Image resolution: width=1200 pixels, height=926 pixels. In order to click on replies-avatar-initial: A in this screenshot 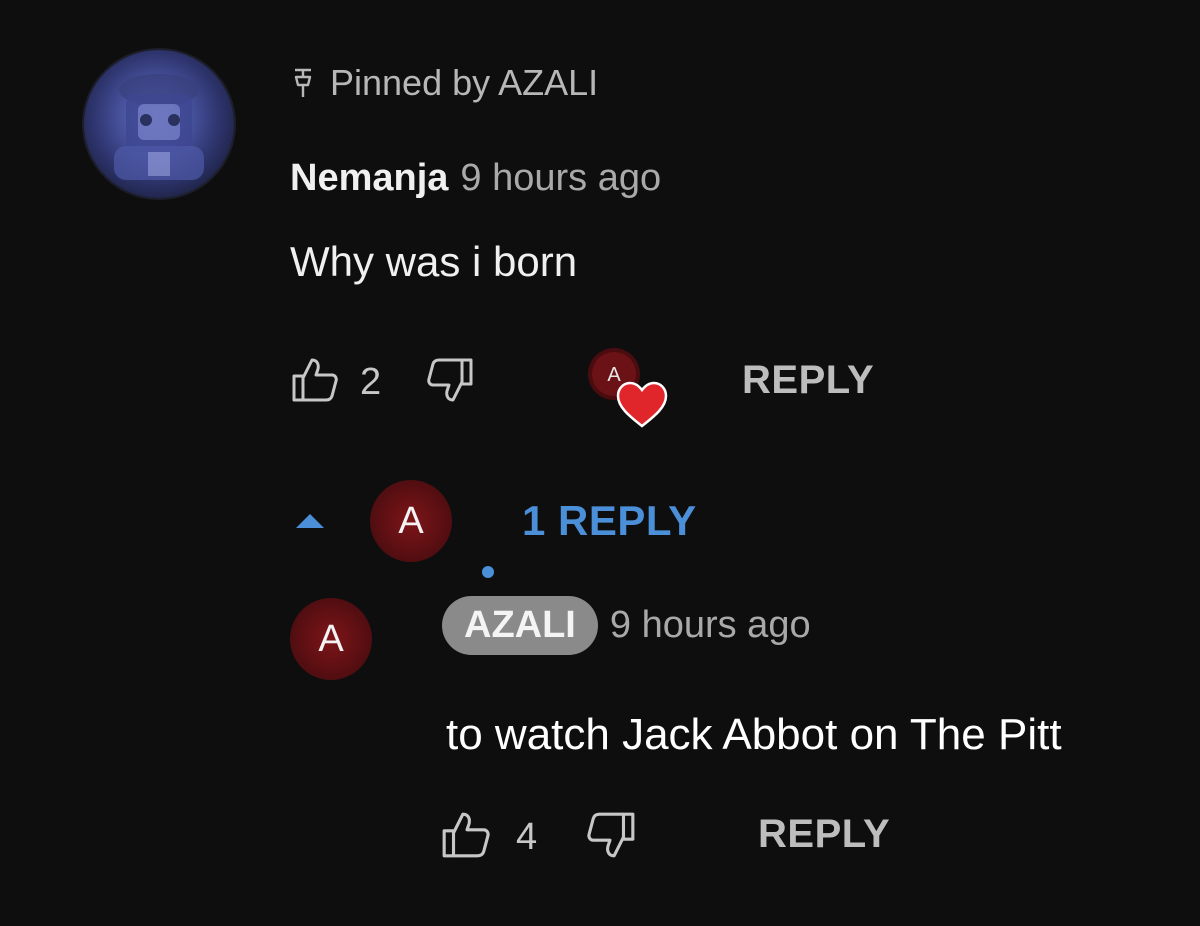, I will do `click(411, 520)`.